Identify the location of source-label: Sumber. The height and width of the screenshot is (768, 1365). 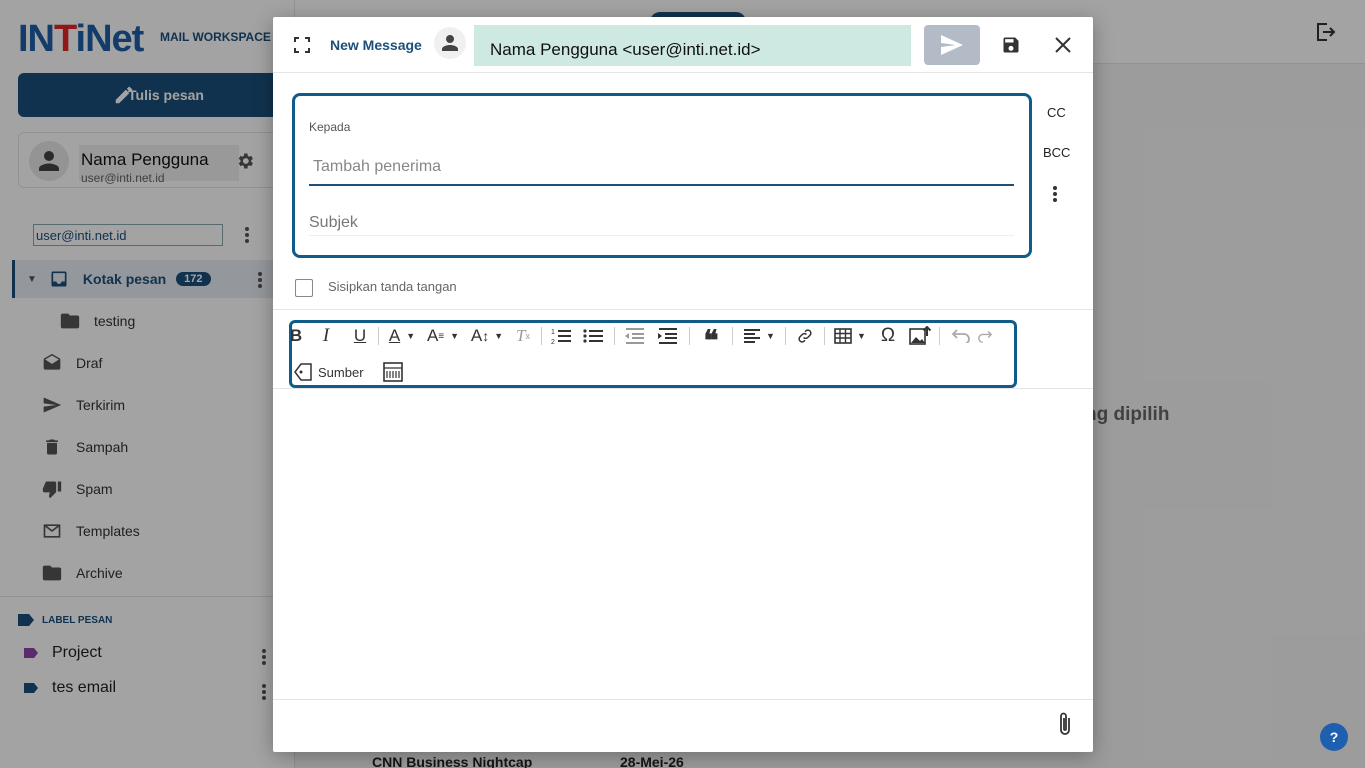
(341, 372).